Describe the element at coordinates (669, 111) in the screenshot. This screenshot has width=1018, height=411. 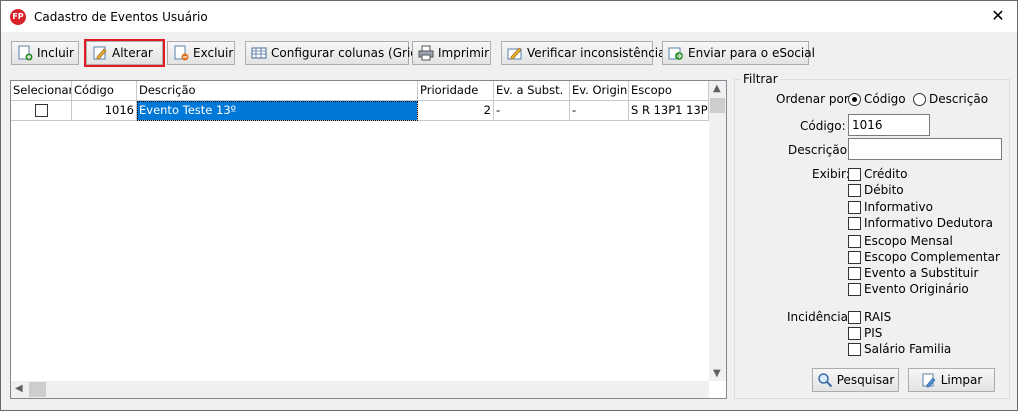
I see `cell-escopo: S R 13P1 13P2` at that location.